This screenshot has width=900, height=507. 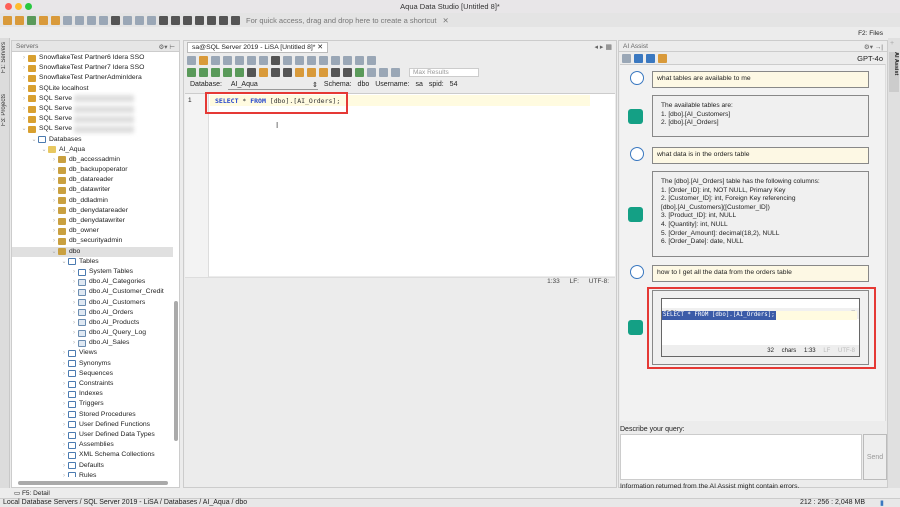 What do you see at coordinates (92, 140) in the screenshot?
I see `tree-item: ⌄ Databases` at bounding box center [92, 140].